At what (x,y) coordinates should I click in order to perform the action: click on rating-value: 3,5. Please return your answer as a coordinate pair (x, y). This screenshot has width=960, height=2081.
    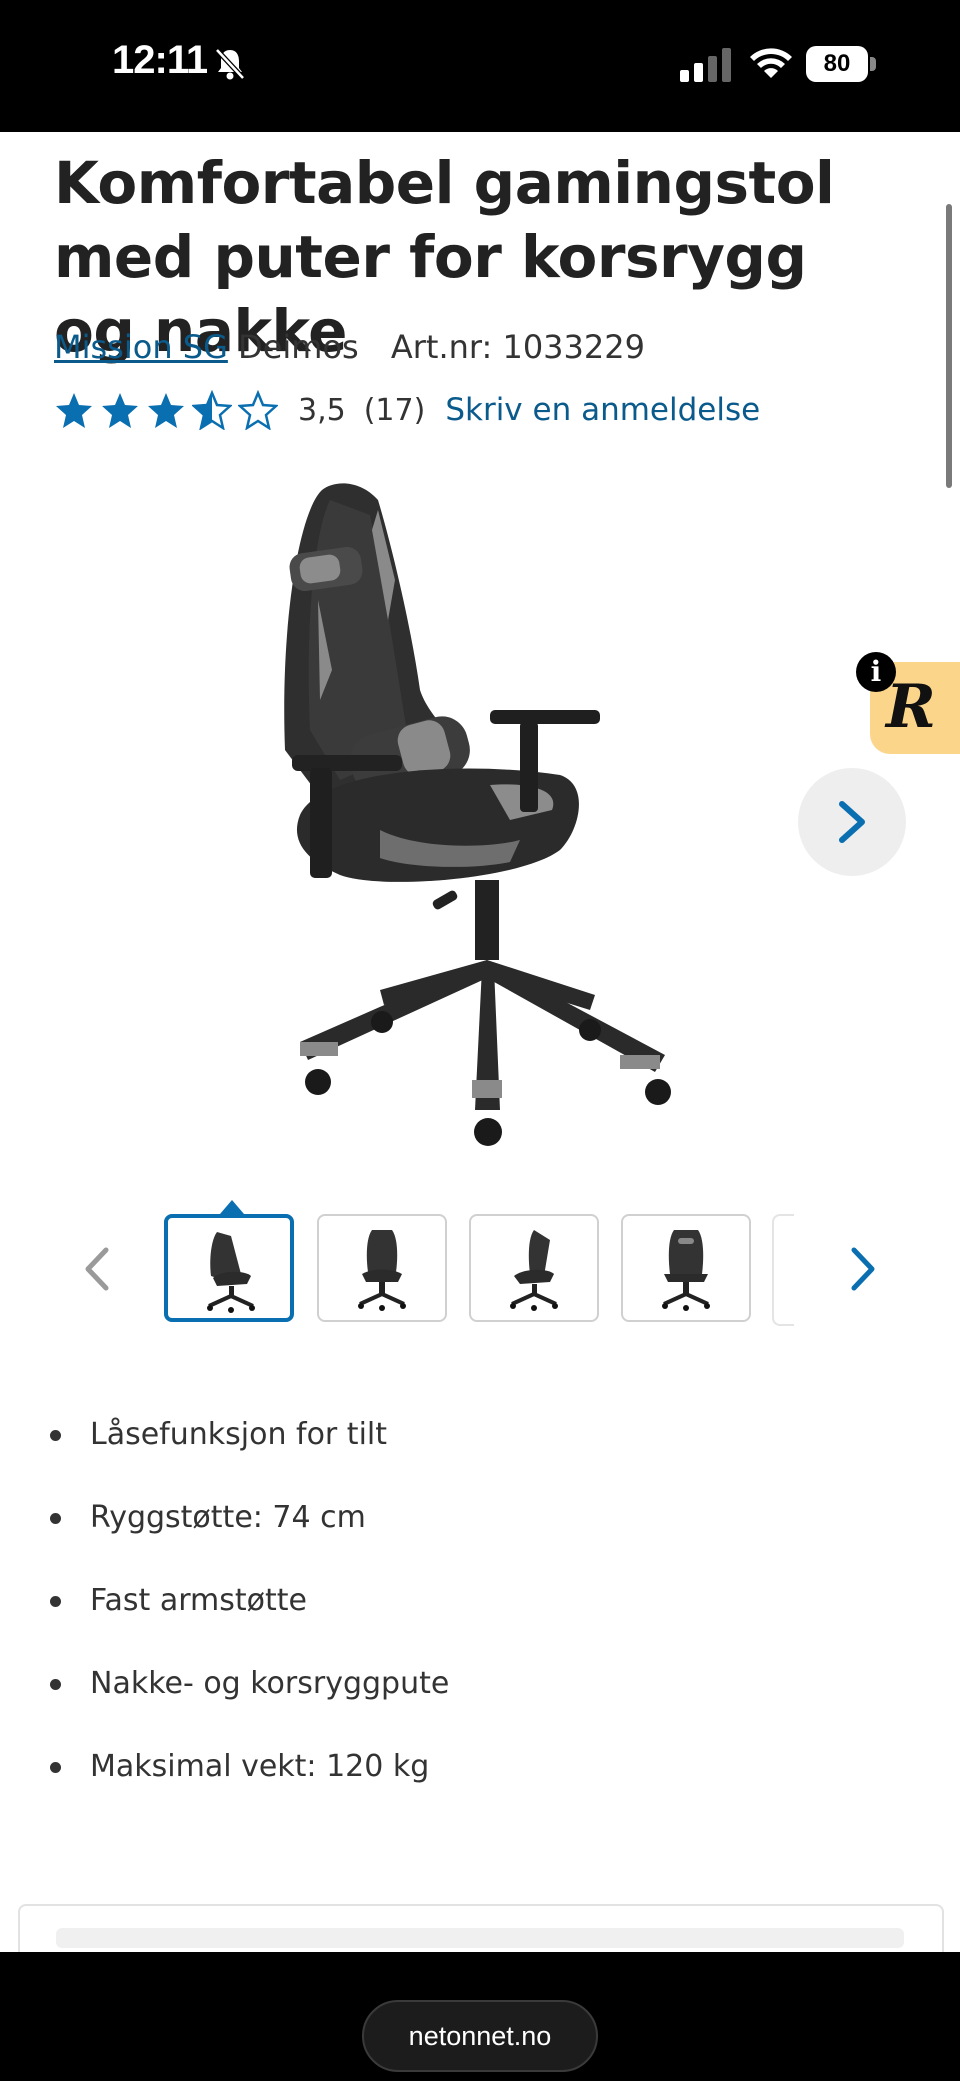
    Looking at the image, I should click on (322, 410).